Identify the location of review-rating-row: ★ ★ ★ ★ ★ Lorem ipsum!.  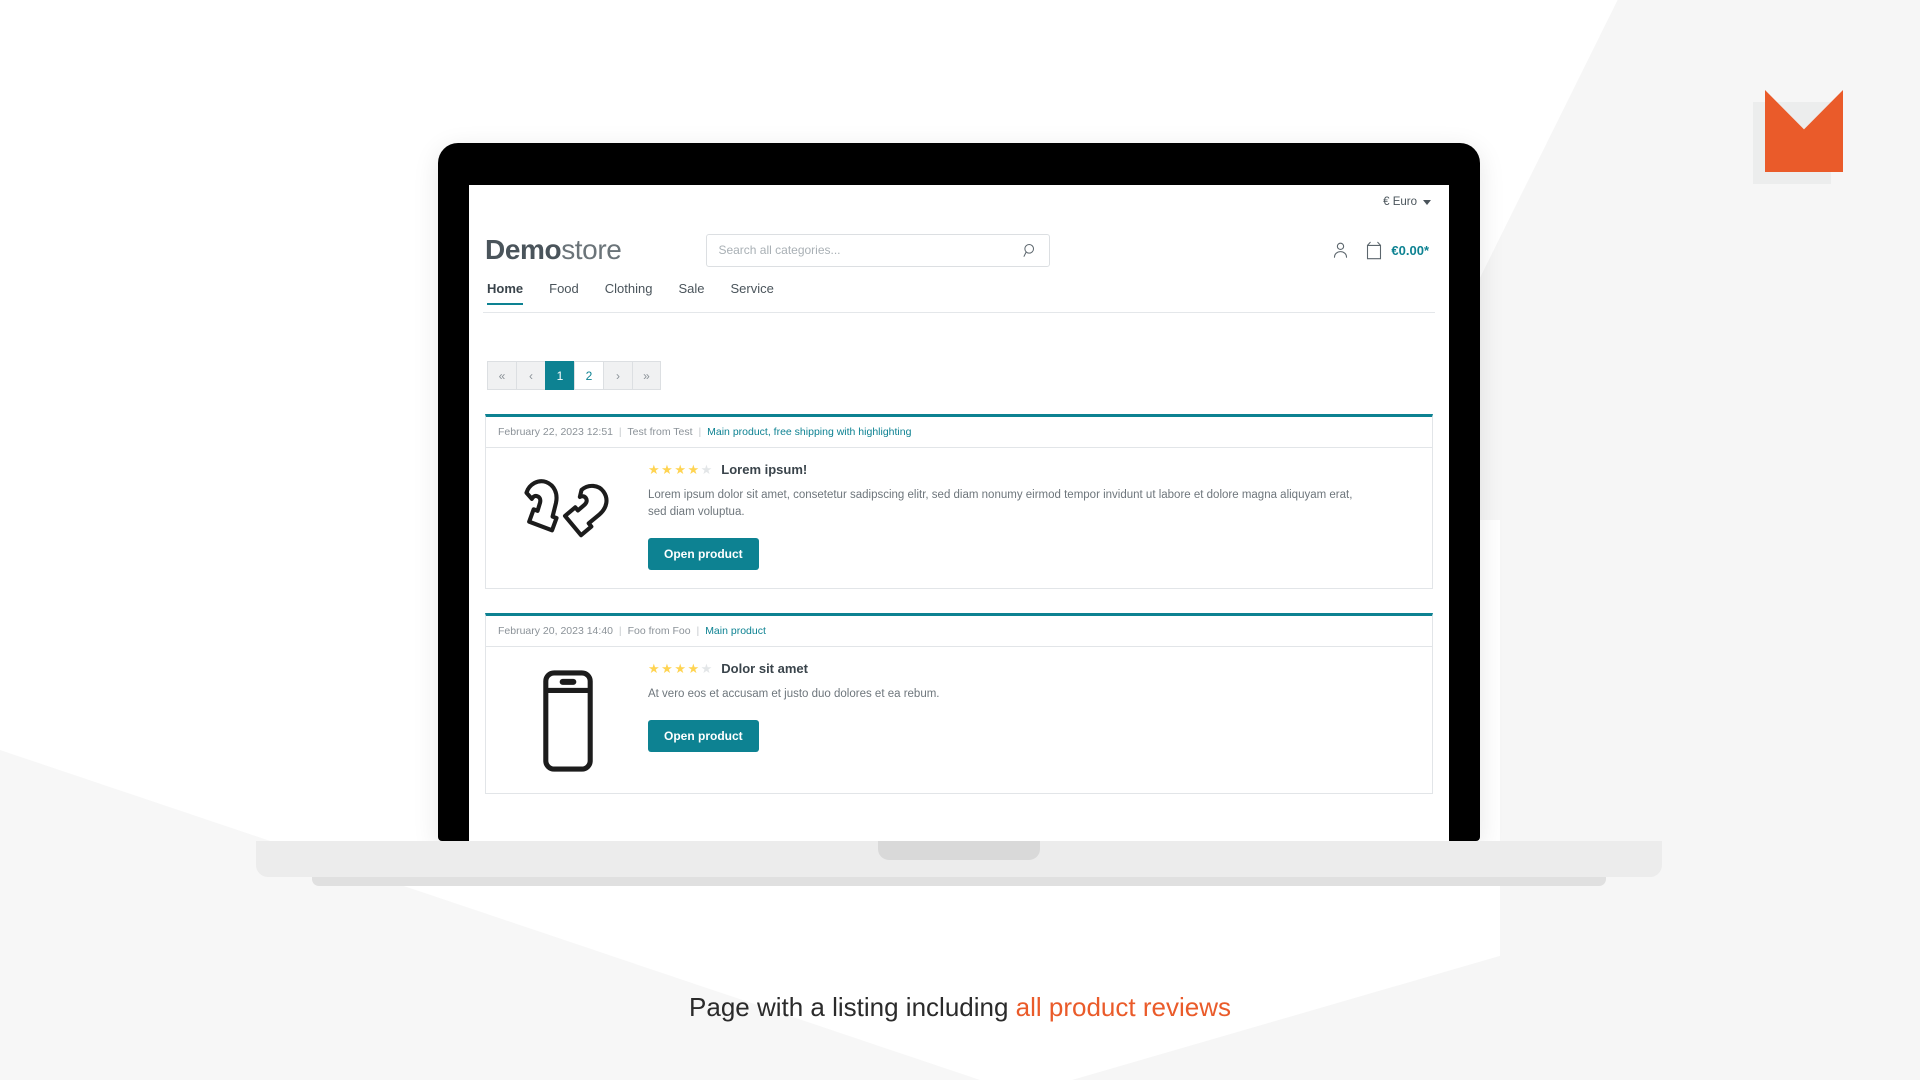
(1034, 469).